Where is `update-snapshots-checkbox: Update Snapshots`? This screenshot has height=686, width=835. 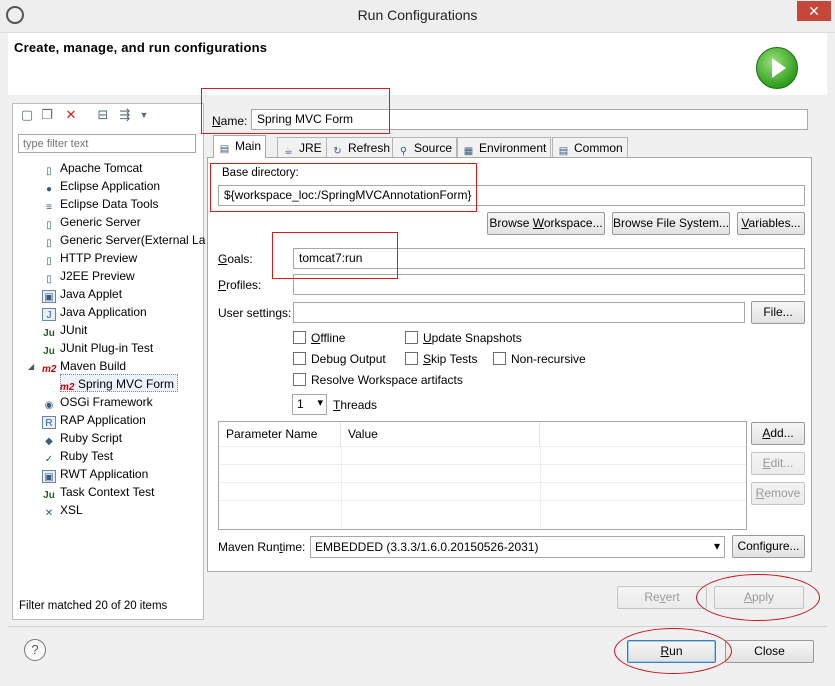 update-snapshots-checkbox: Update Snapshots is located at coordinates (463, 338).